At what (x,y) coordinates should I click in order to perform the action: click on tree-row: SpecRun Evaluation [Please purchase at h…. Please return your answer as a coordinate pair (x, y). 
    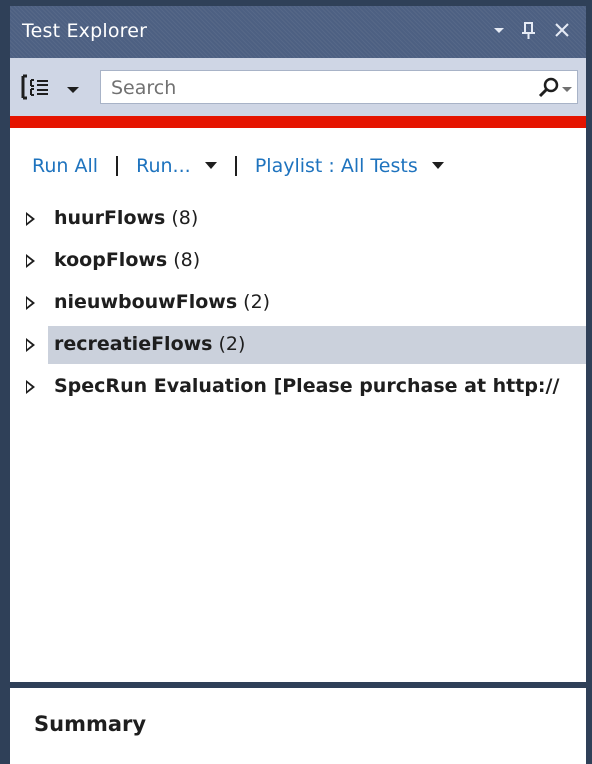
    Looking at the image, I should click on (298, 387).